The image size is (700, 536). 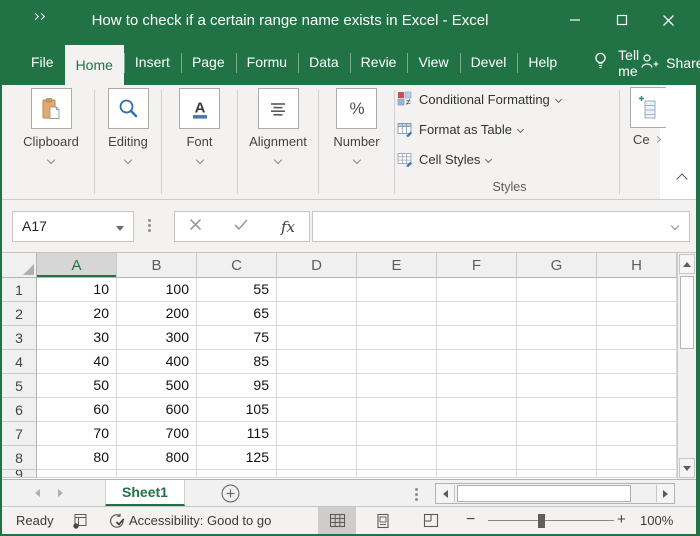 I want to click on cell-G1, so click(x=557, y=290).